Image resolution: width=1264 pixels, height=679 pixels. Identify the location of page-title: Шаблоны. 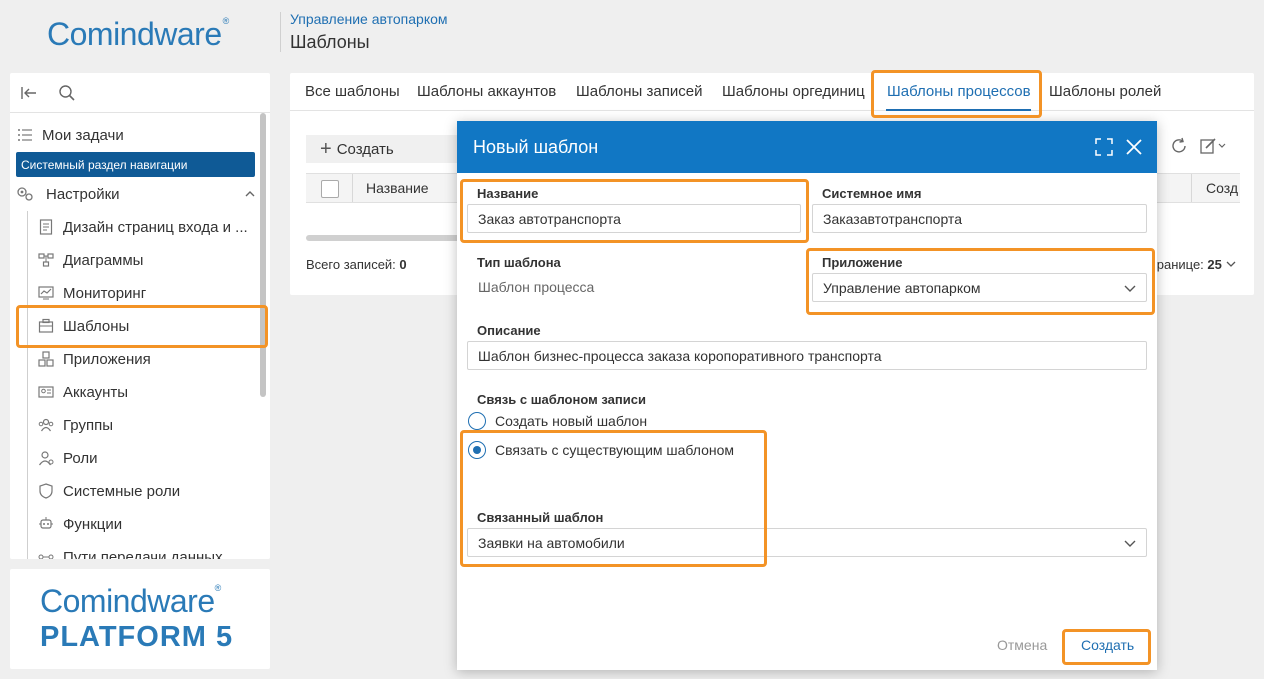
(330, 42).